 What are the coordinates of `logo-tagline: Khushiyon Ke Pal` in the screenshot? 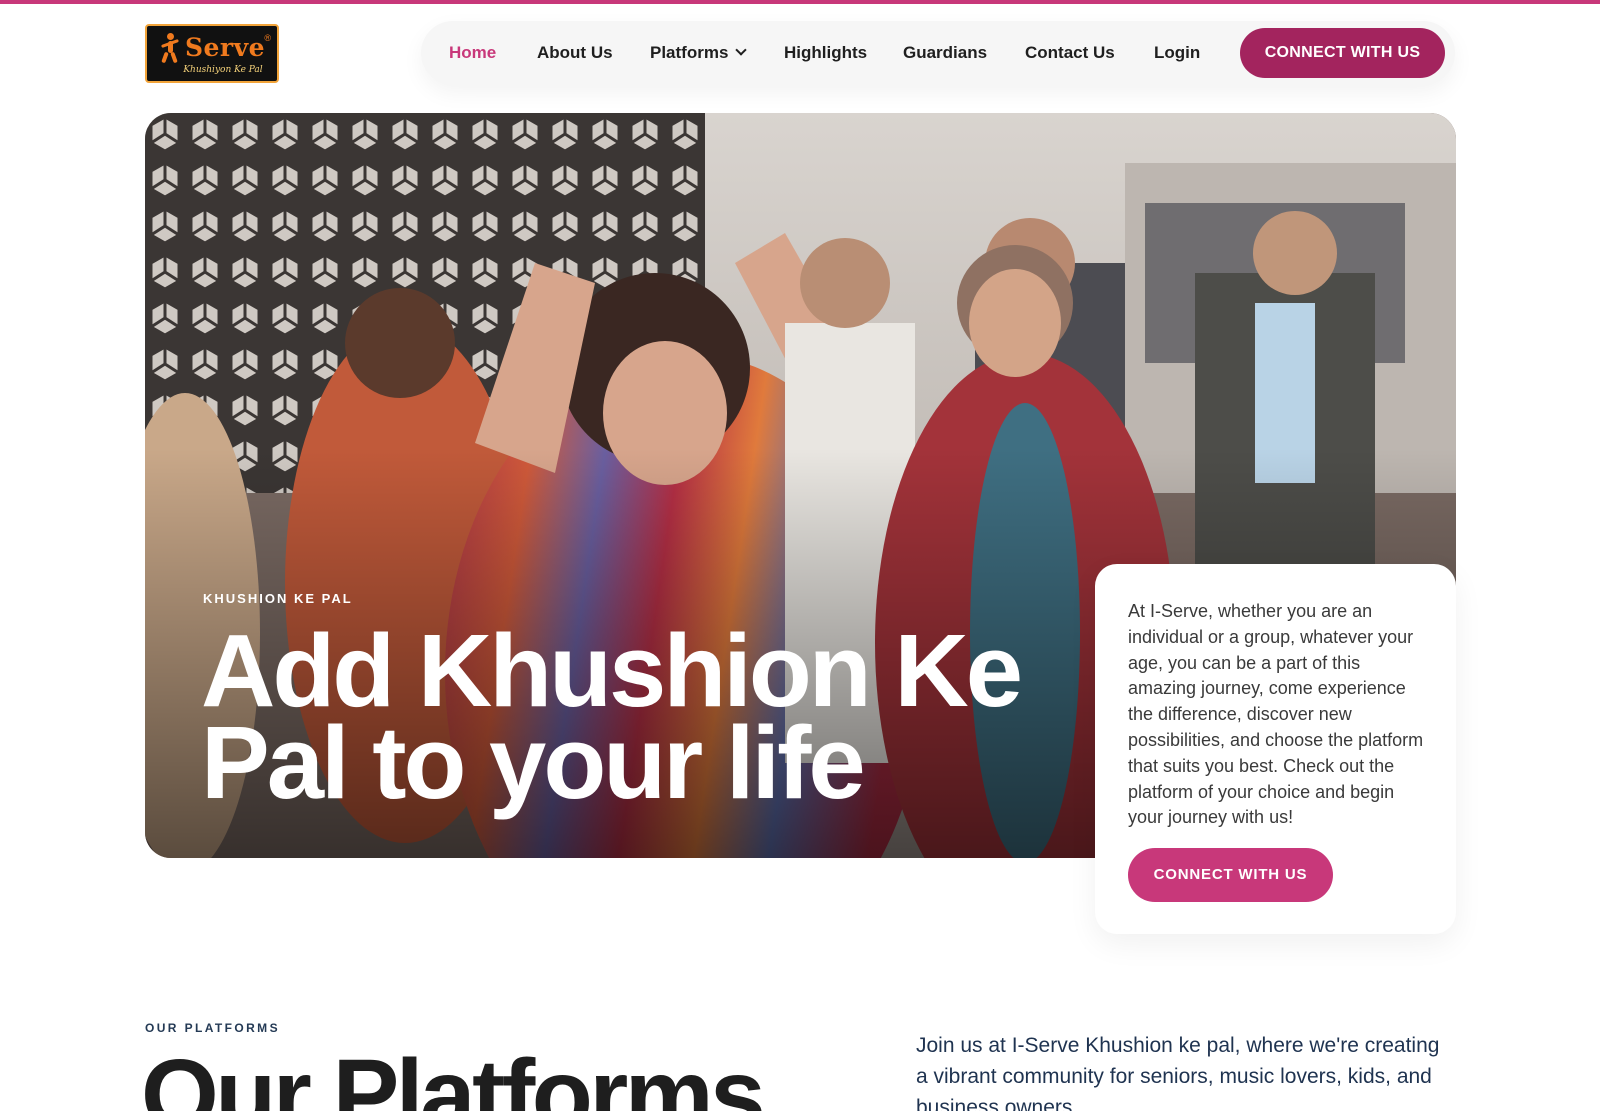 It's located at (223, 69).